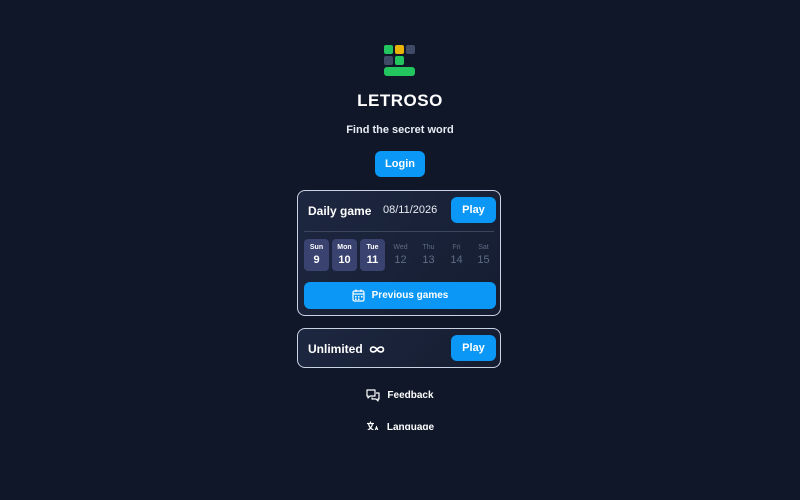 The image size is (800, 500). I want to click on previous-games-label: Previous games, so click(410, 295).